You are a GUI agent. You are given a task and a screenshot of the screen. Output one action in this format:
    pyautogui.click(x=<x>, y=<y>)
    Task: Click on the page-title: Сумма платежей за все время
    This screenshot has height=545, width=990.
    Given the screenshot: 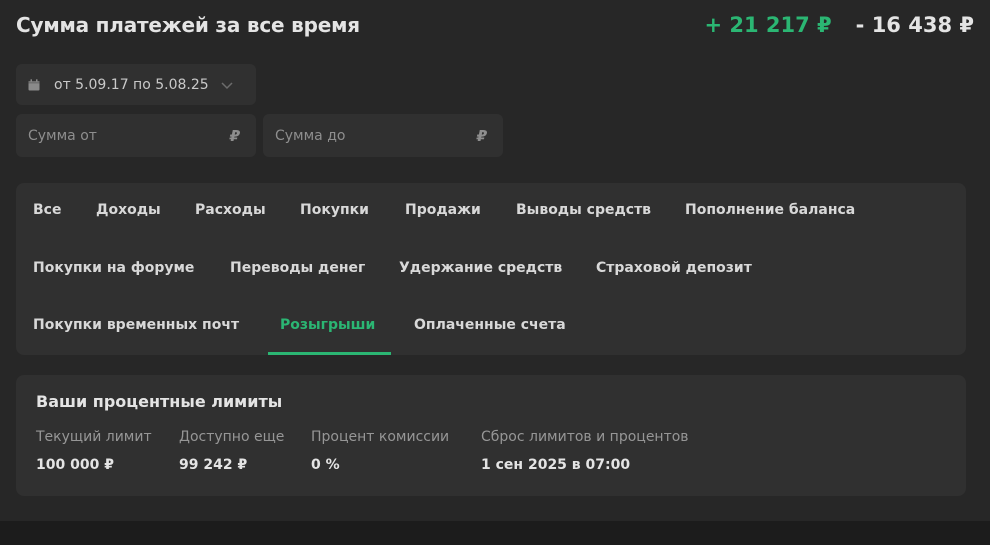 What is the action you would take?
    pyautogui.click(x=188, y=25)
    